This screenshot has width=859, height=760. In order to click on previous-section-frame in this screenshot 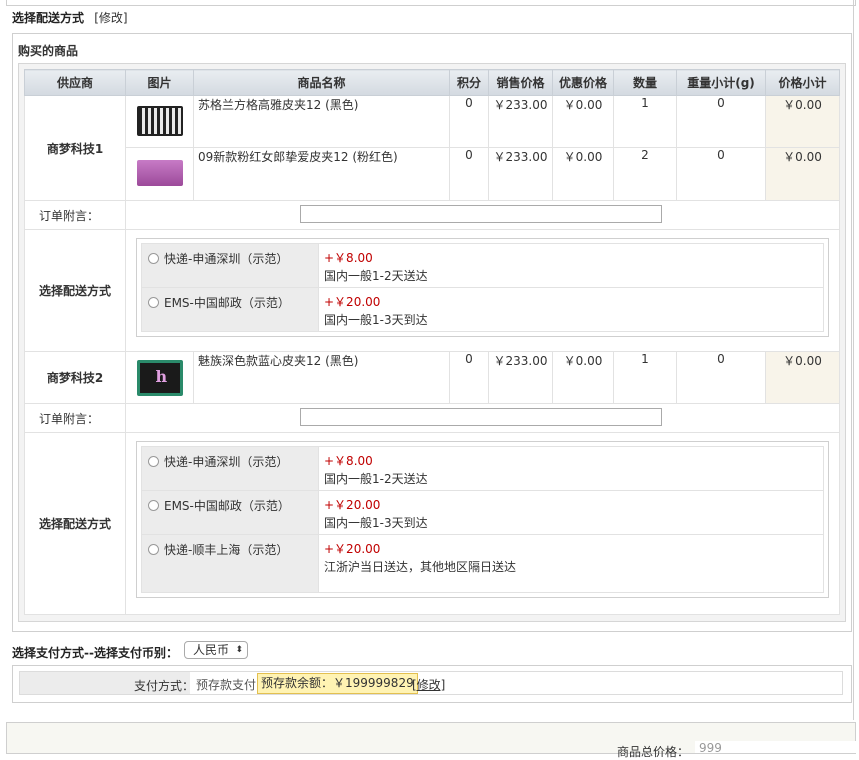, I will do `click(431, 3)`.